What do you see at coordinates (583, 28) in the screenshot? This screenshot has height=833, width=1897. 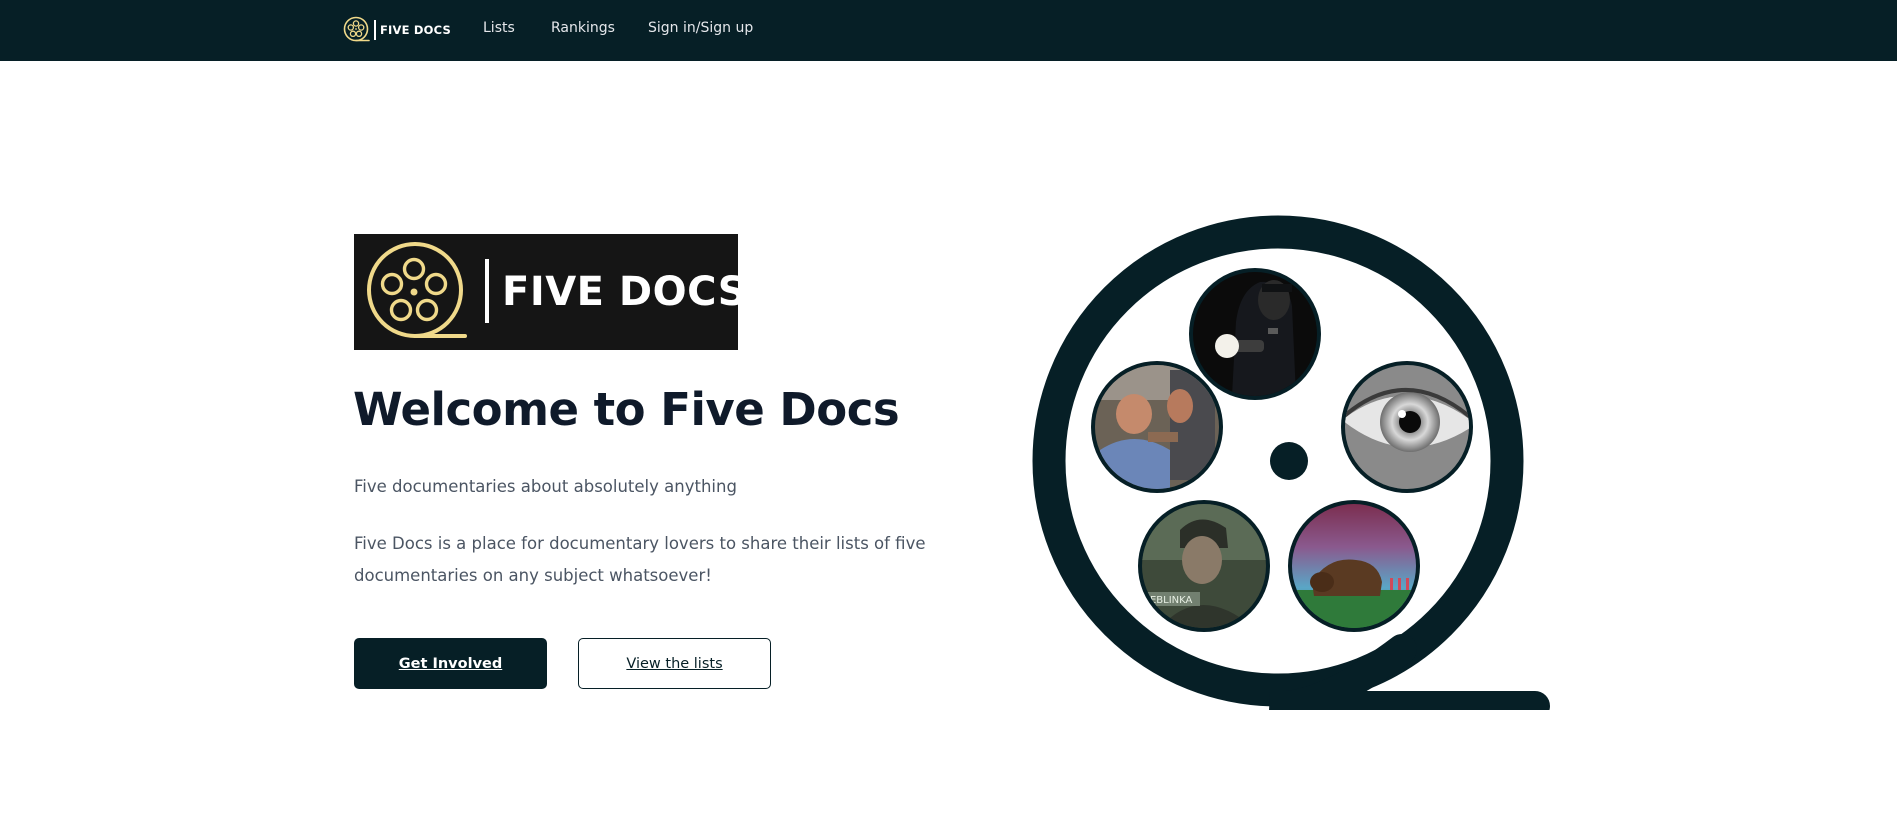 I see `nav-link-rankings: Rankings` at bounding box center [583, 28].